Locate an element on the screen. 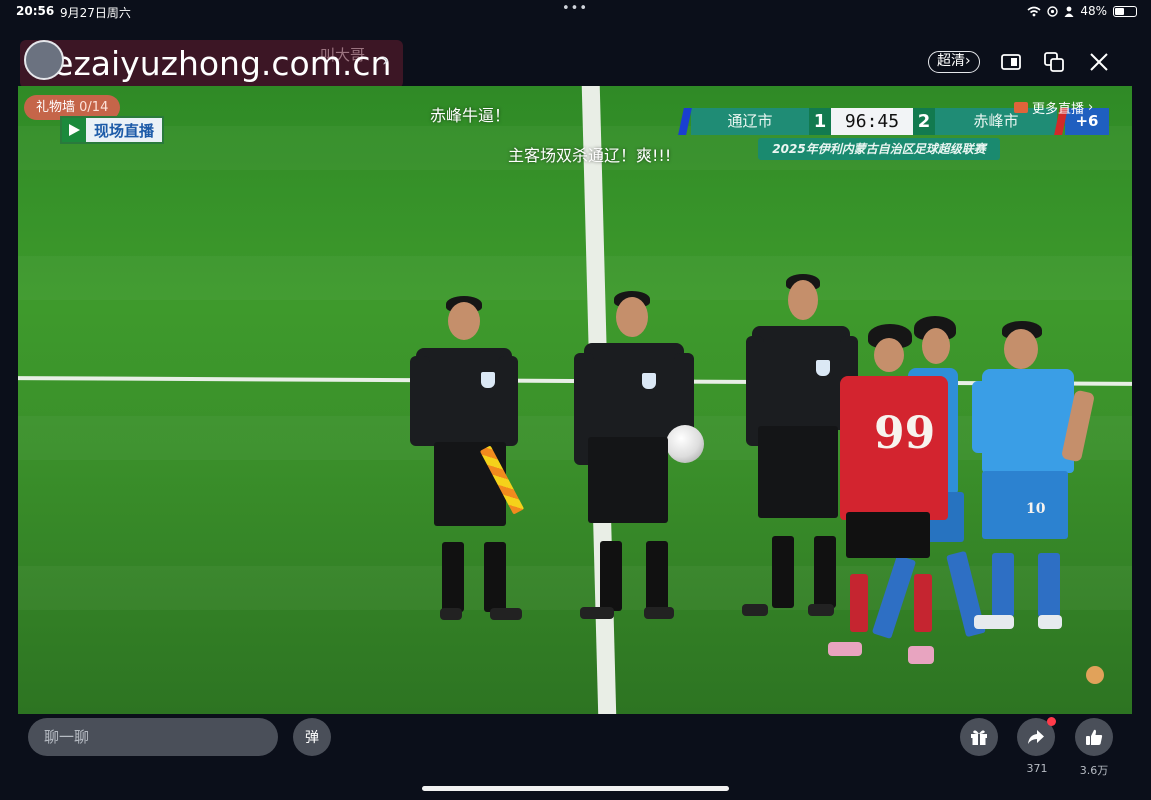  person-icon is located at coordinates (1069, 11).